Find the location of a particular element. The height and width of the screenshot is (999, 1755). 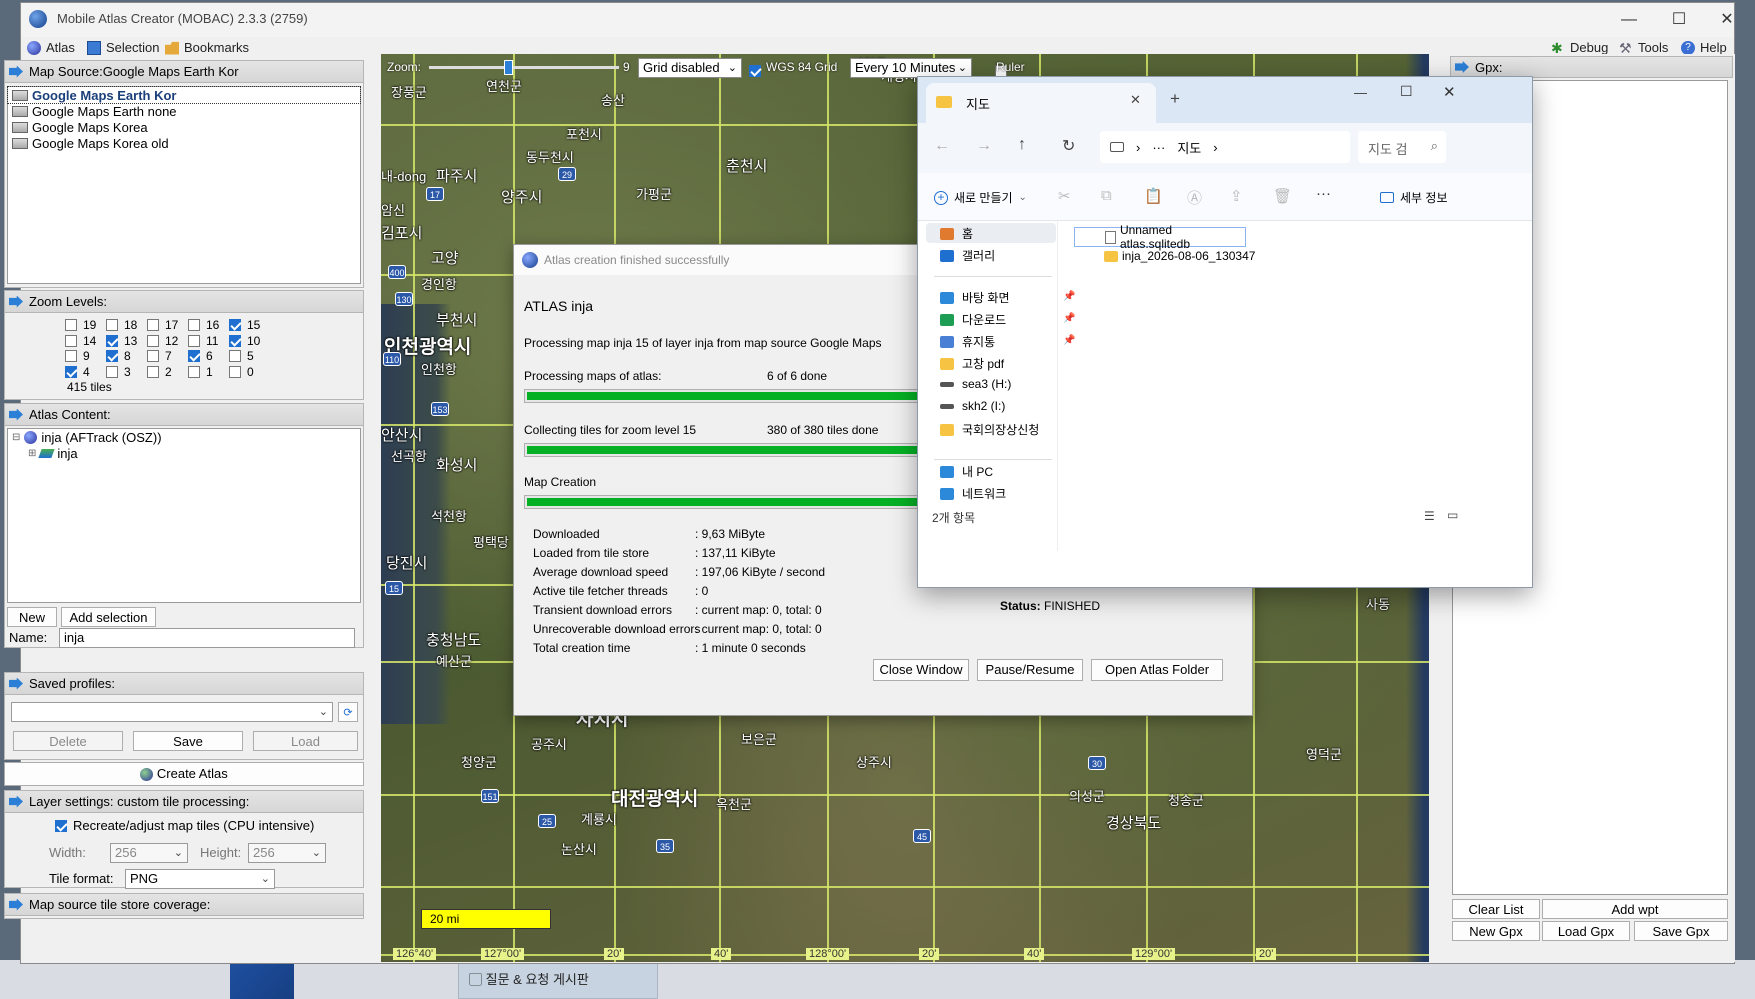

nav-item: 갤러리 is located at coordinates (967, 255).